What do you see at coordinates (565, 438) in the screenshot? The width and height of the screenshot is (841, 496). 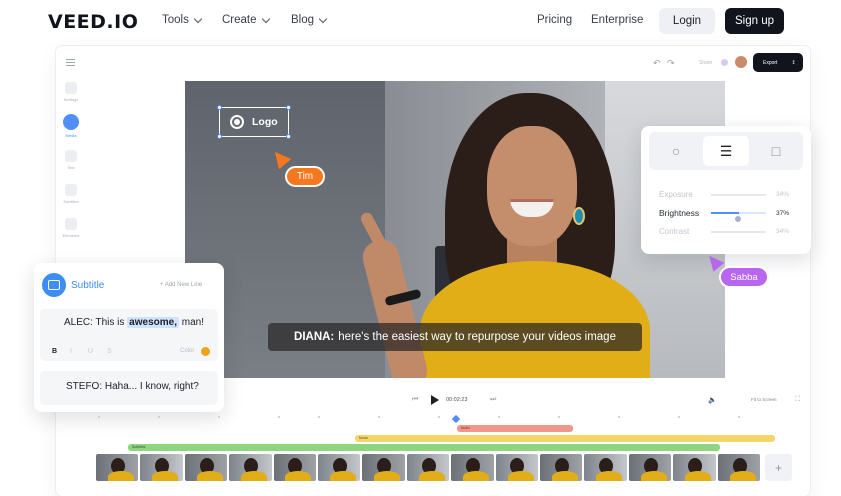 I see `timeline-track-music: Music` at bounding box center [565, 438].